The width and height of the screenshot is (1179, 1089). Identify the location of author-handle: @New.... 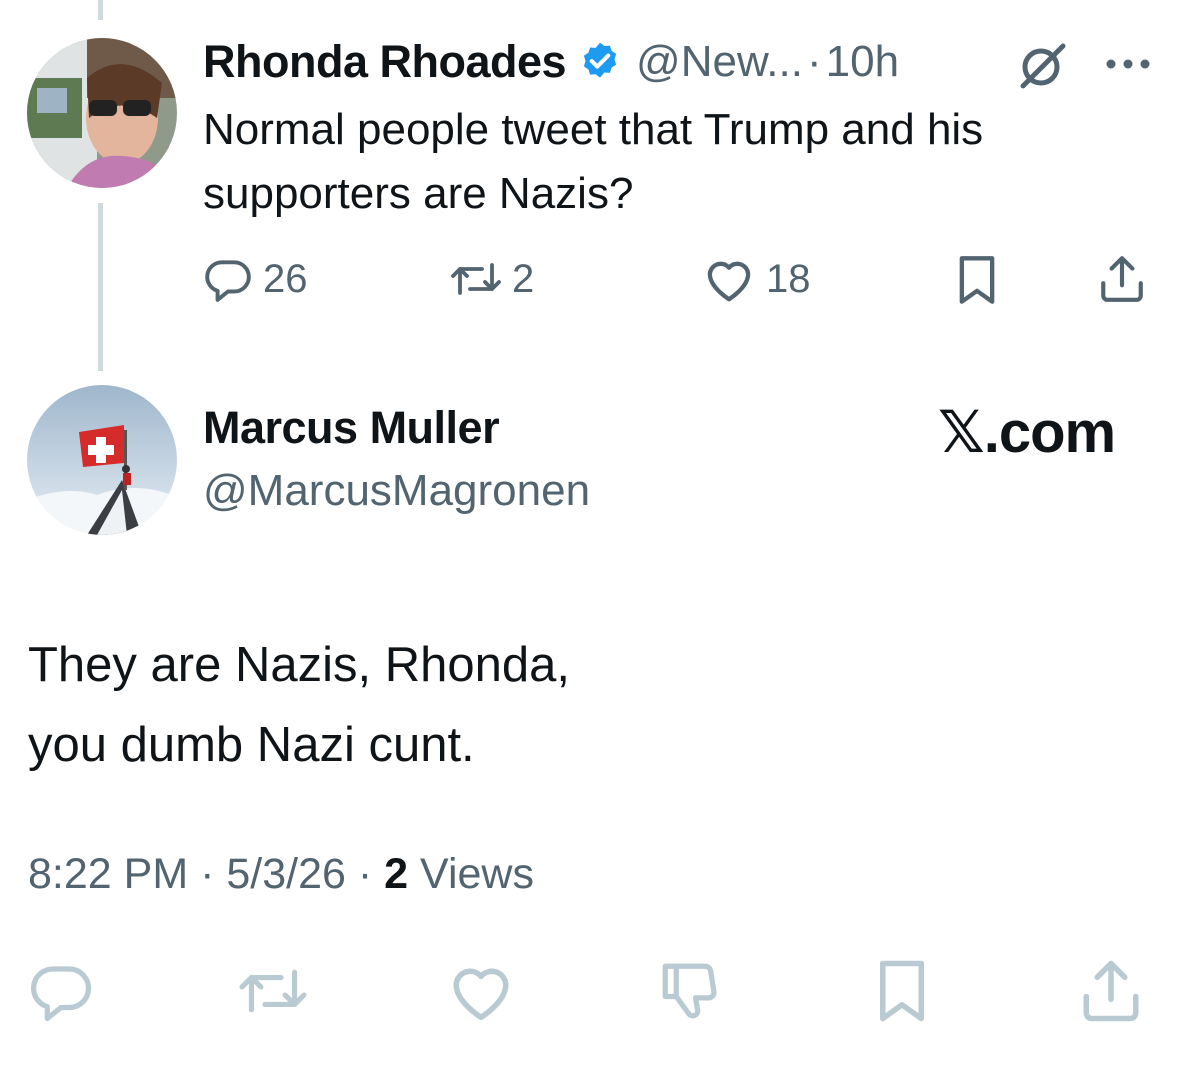
(719, 62).